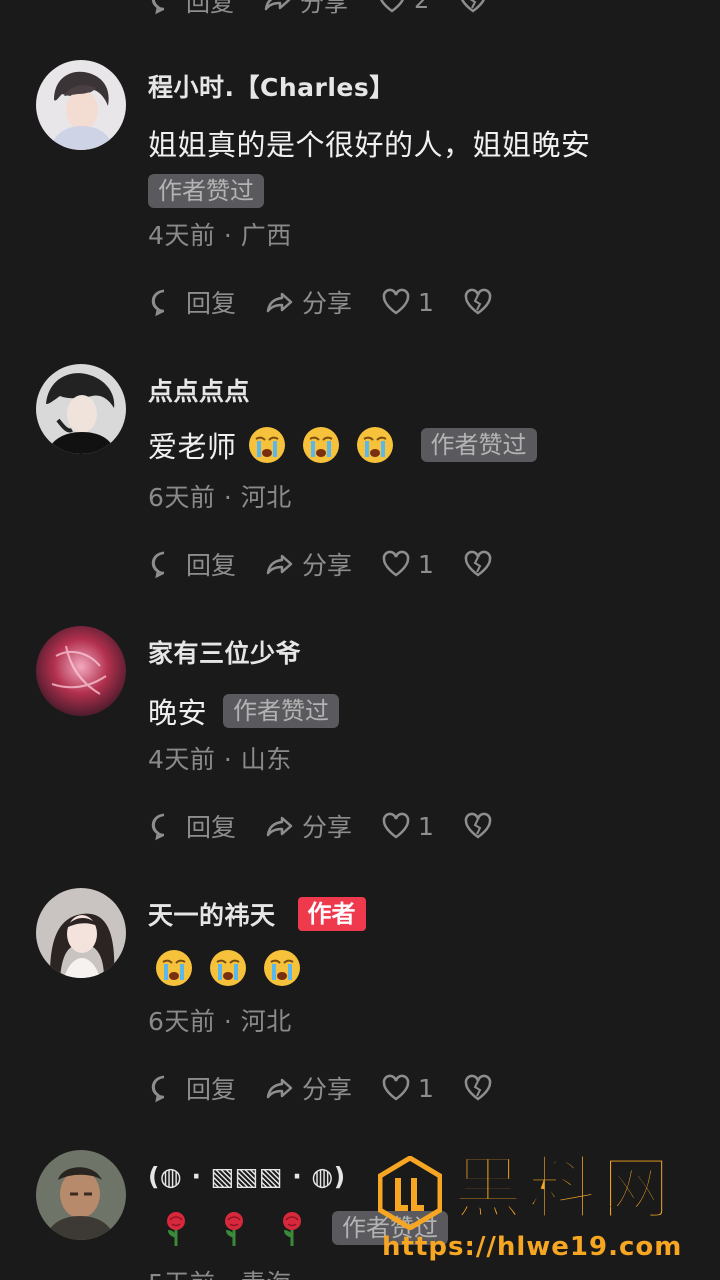 The image size is (720, 1280). I want to click on badge-line: 作者赞过, so click(206, 191).